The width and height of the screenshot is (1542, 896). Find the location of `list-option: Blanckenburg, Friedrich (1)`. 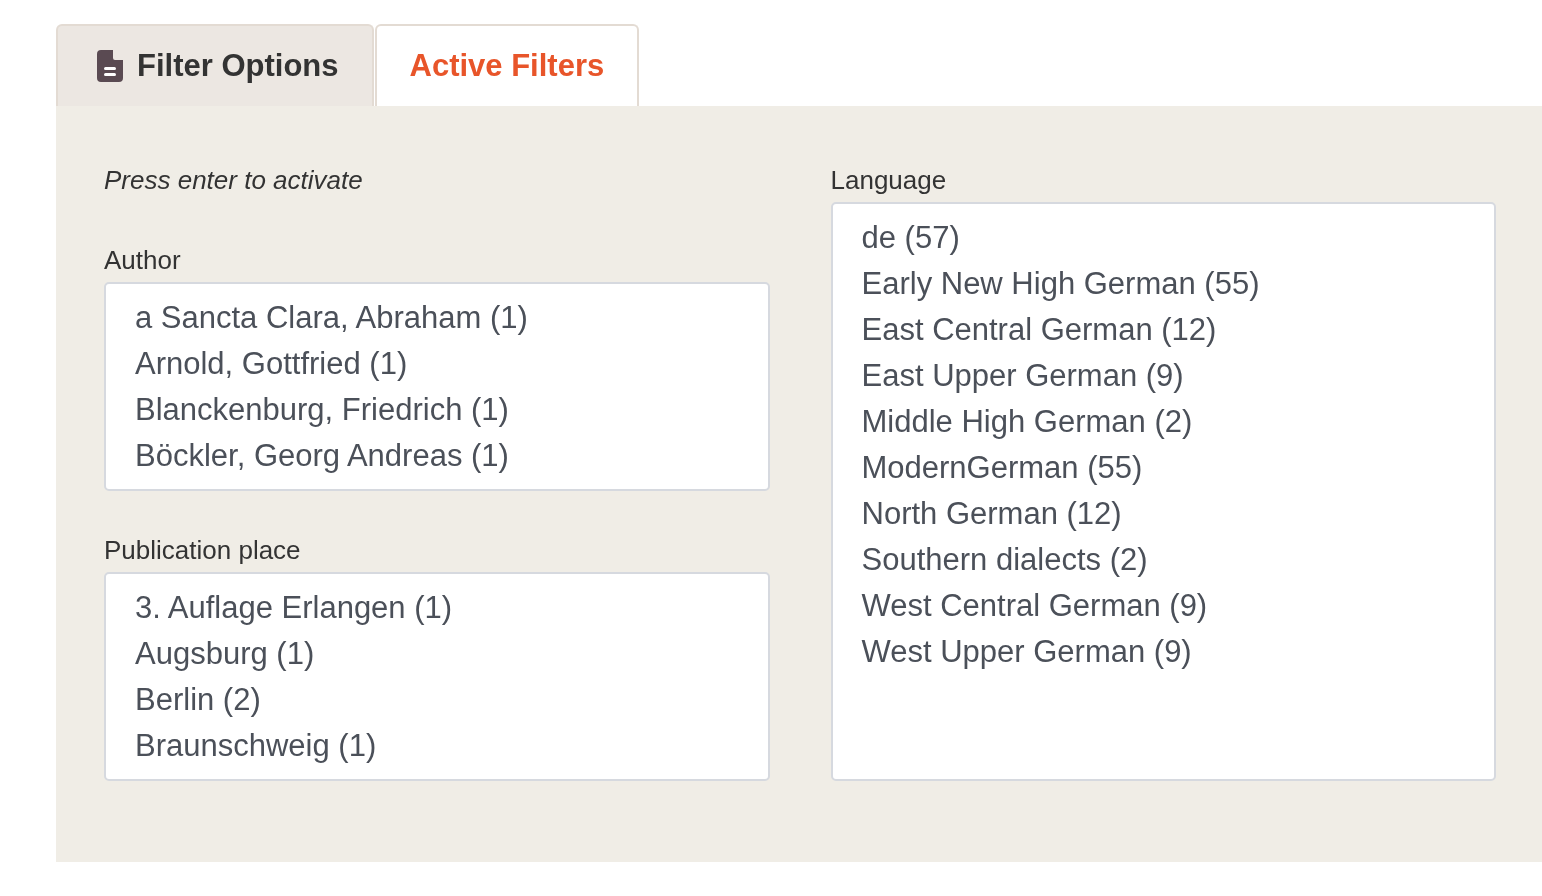

list-option: Blanckenburg, Friedrich (1) is located at coordinates (437, 410).